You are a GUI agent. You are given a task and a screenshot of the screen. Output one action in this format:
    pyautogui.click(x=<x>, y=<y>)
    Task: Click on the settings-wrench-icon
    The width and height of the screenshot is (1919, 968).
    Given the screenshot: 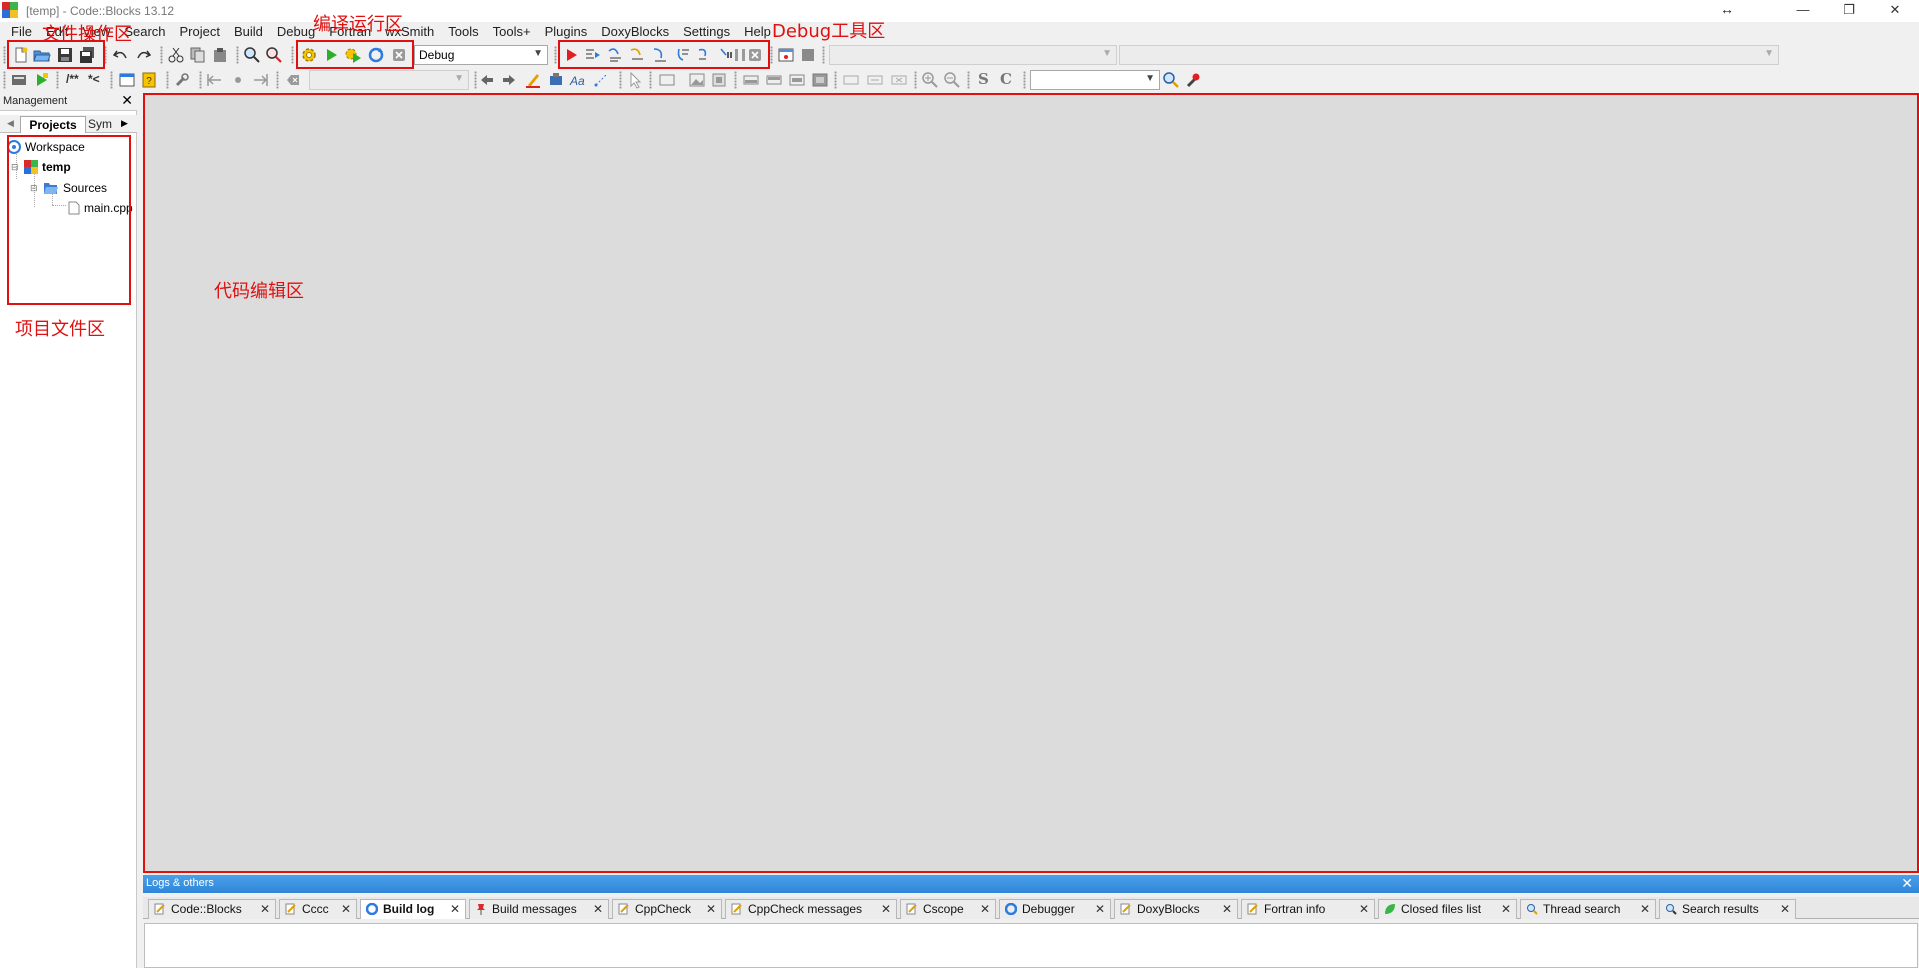 What is the action you would take?
    pyautogui.click(x=1193, y=80)
    